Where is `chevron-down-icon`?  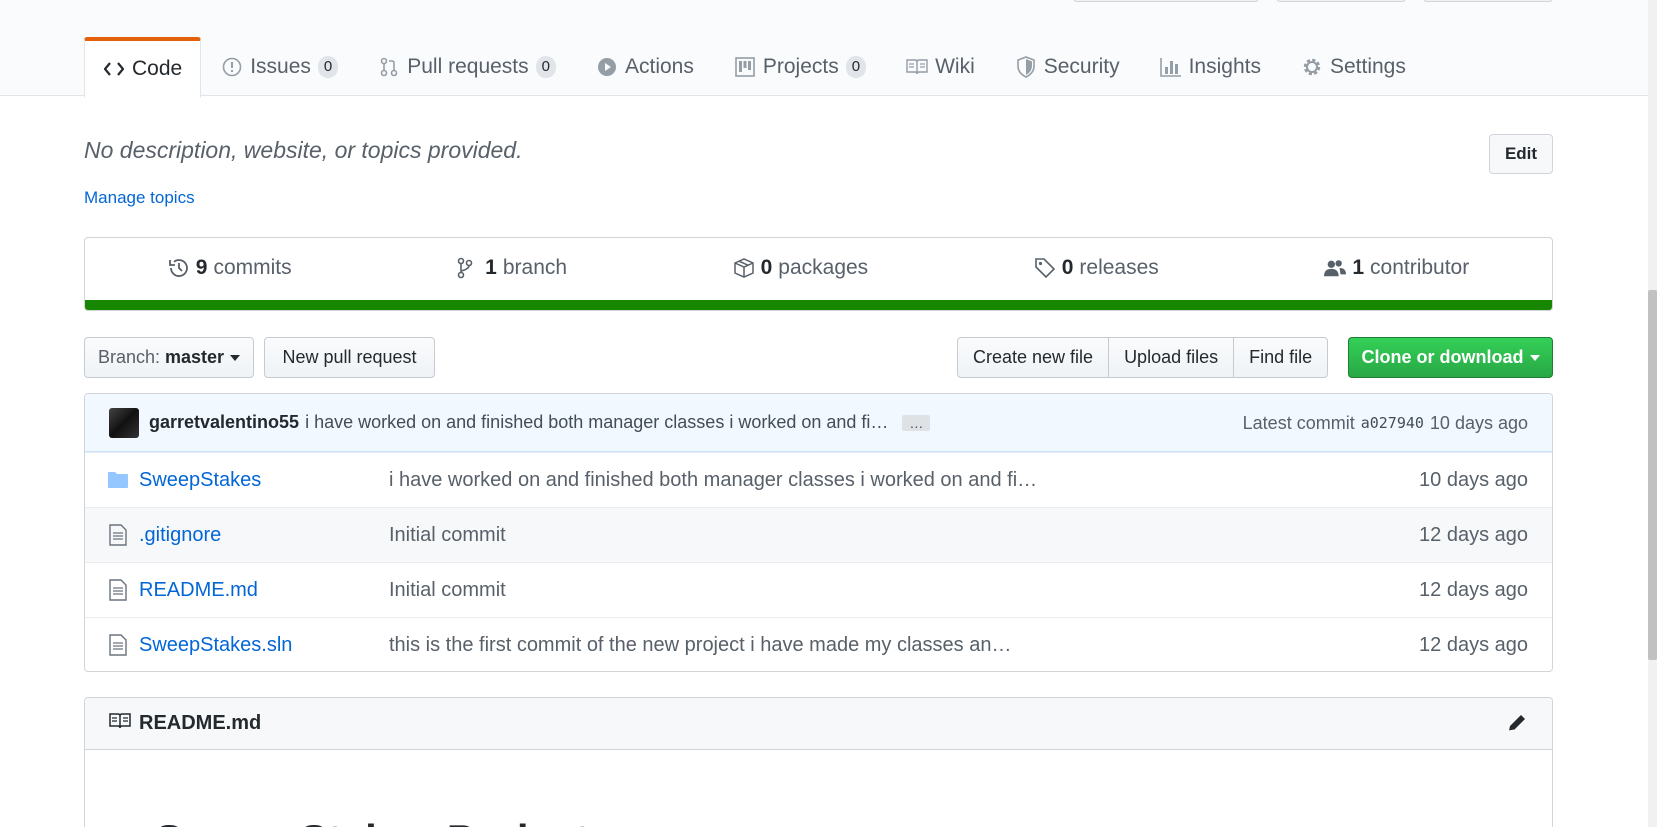
chevron-down-icon is located at coordinates (1534, 357).